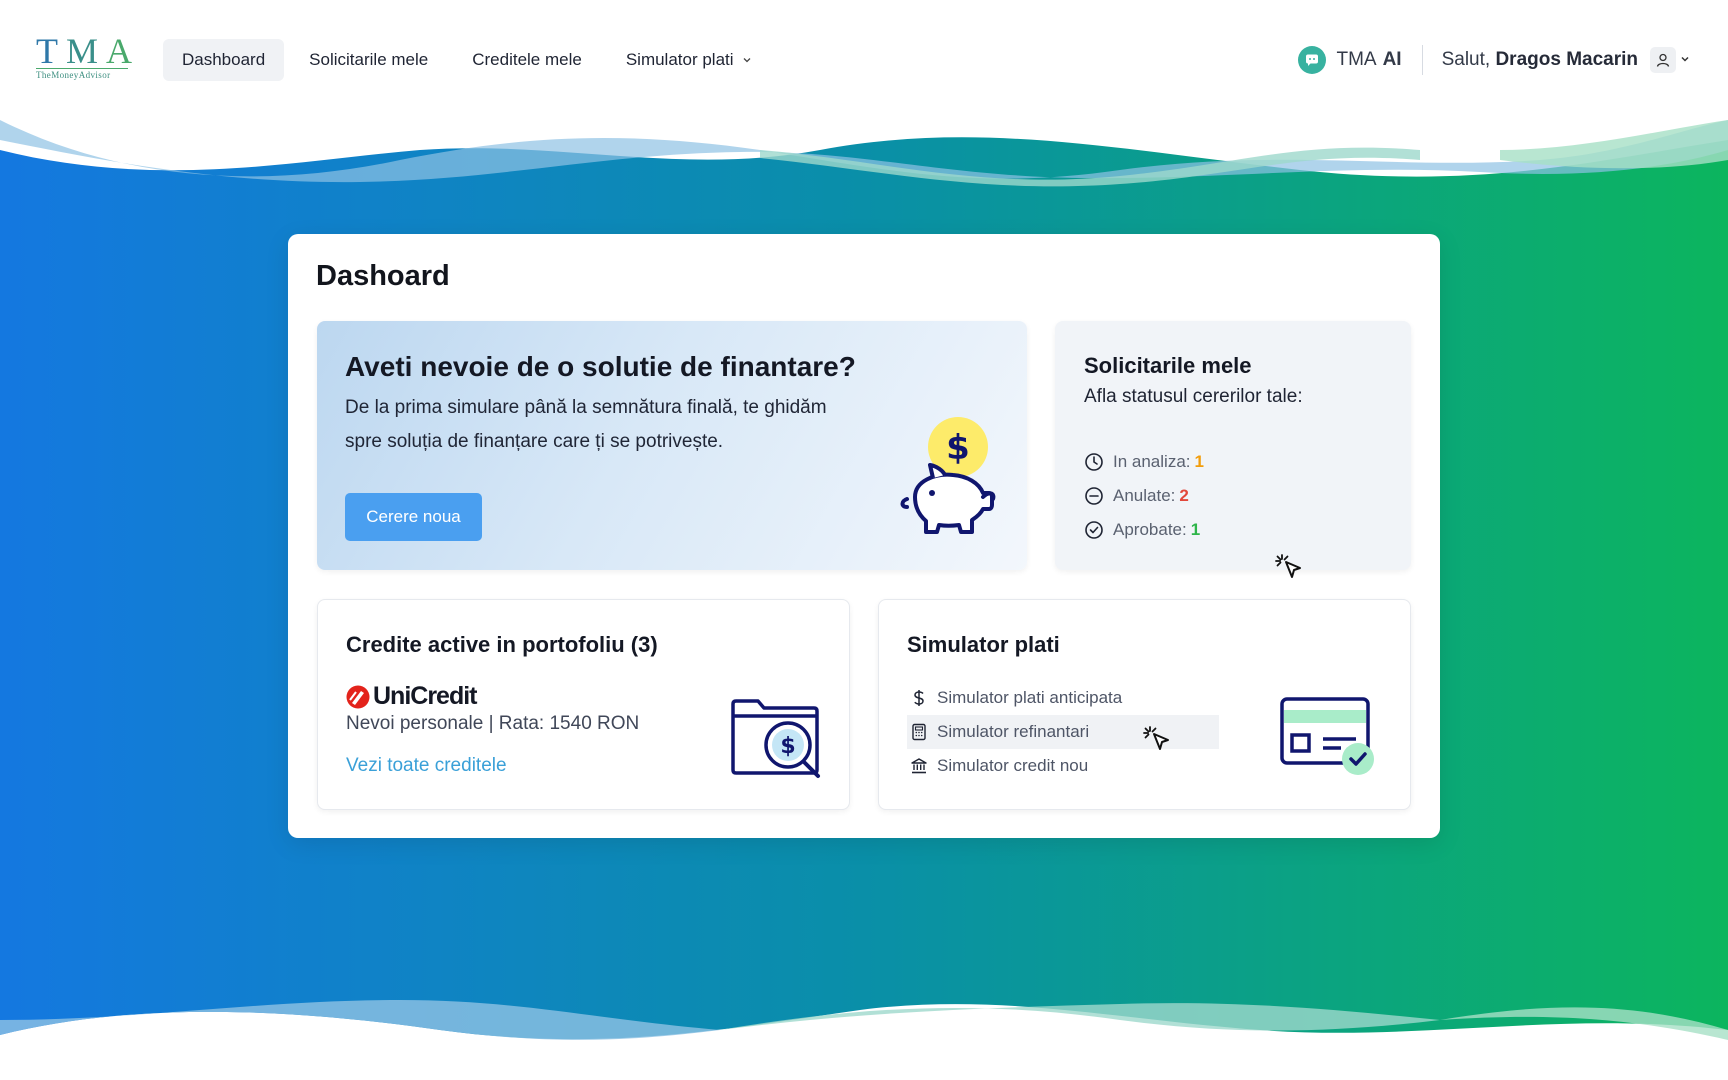 The height and width of the screenshot is (1080, 1728). I want to click on status-count: 2, so click(1184, 495).